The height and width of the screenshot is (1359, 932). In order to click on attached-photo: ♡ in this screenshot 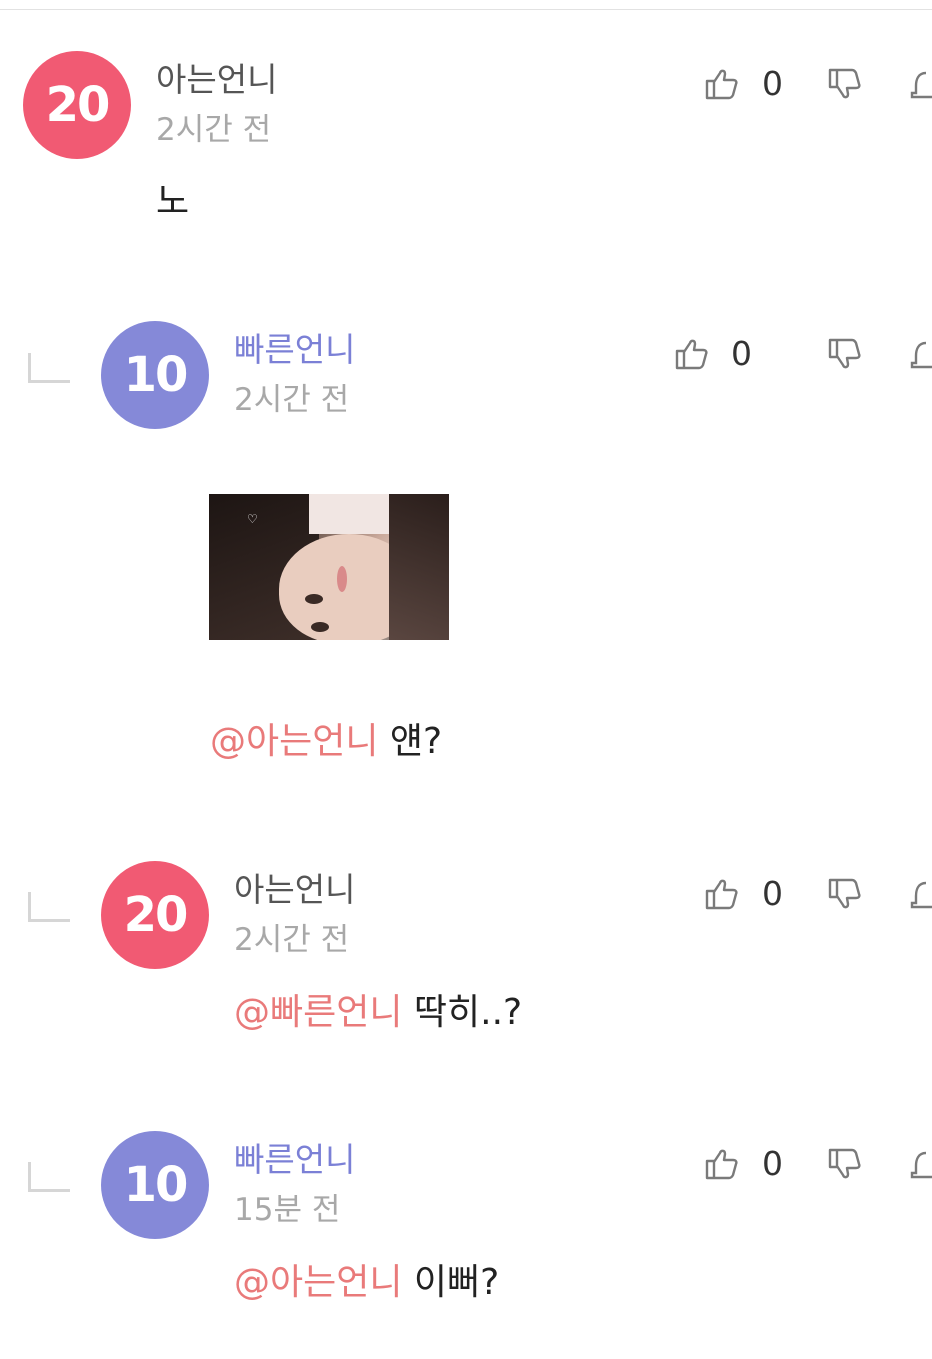, I will do `click(329, 567)`.